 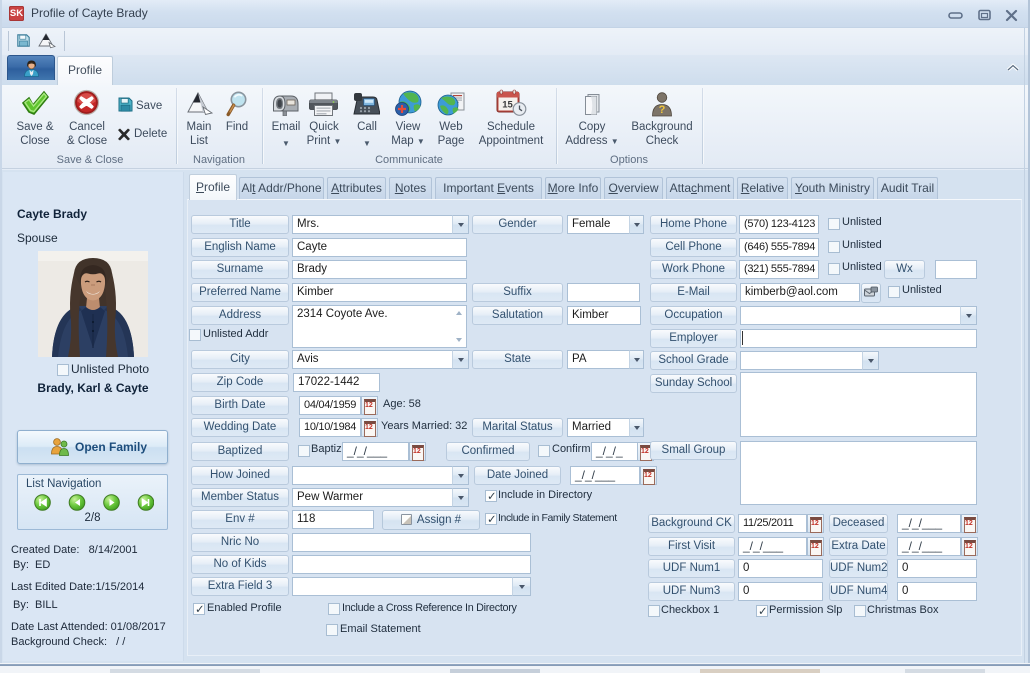 What do you see at coordinates (507, 105) in the screenshot?
I see `svg-text: 15` at bounding box center [507, 105].